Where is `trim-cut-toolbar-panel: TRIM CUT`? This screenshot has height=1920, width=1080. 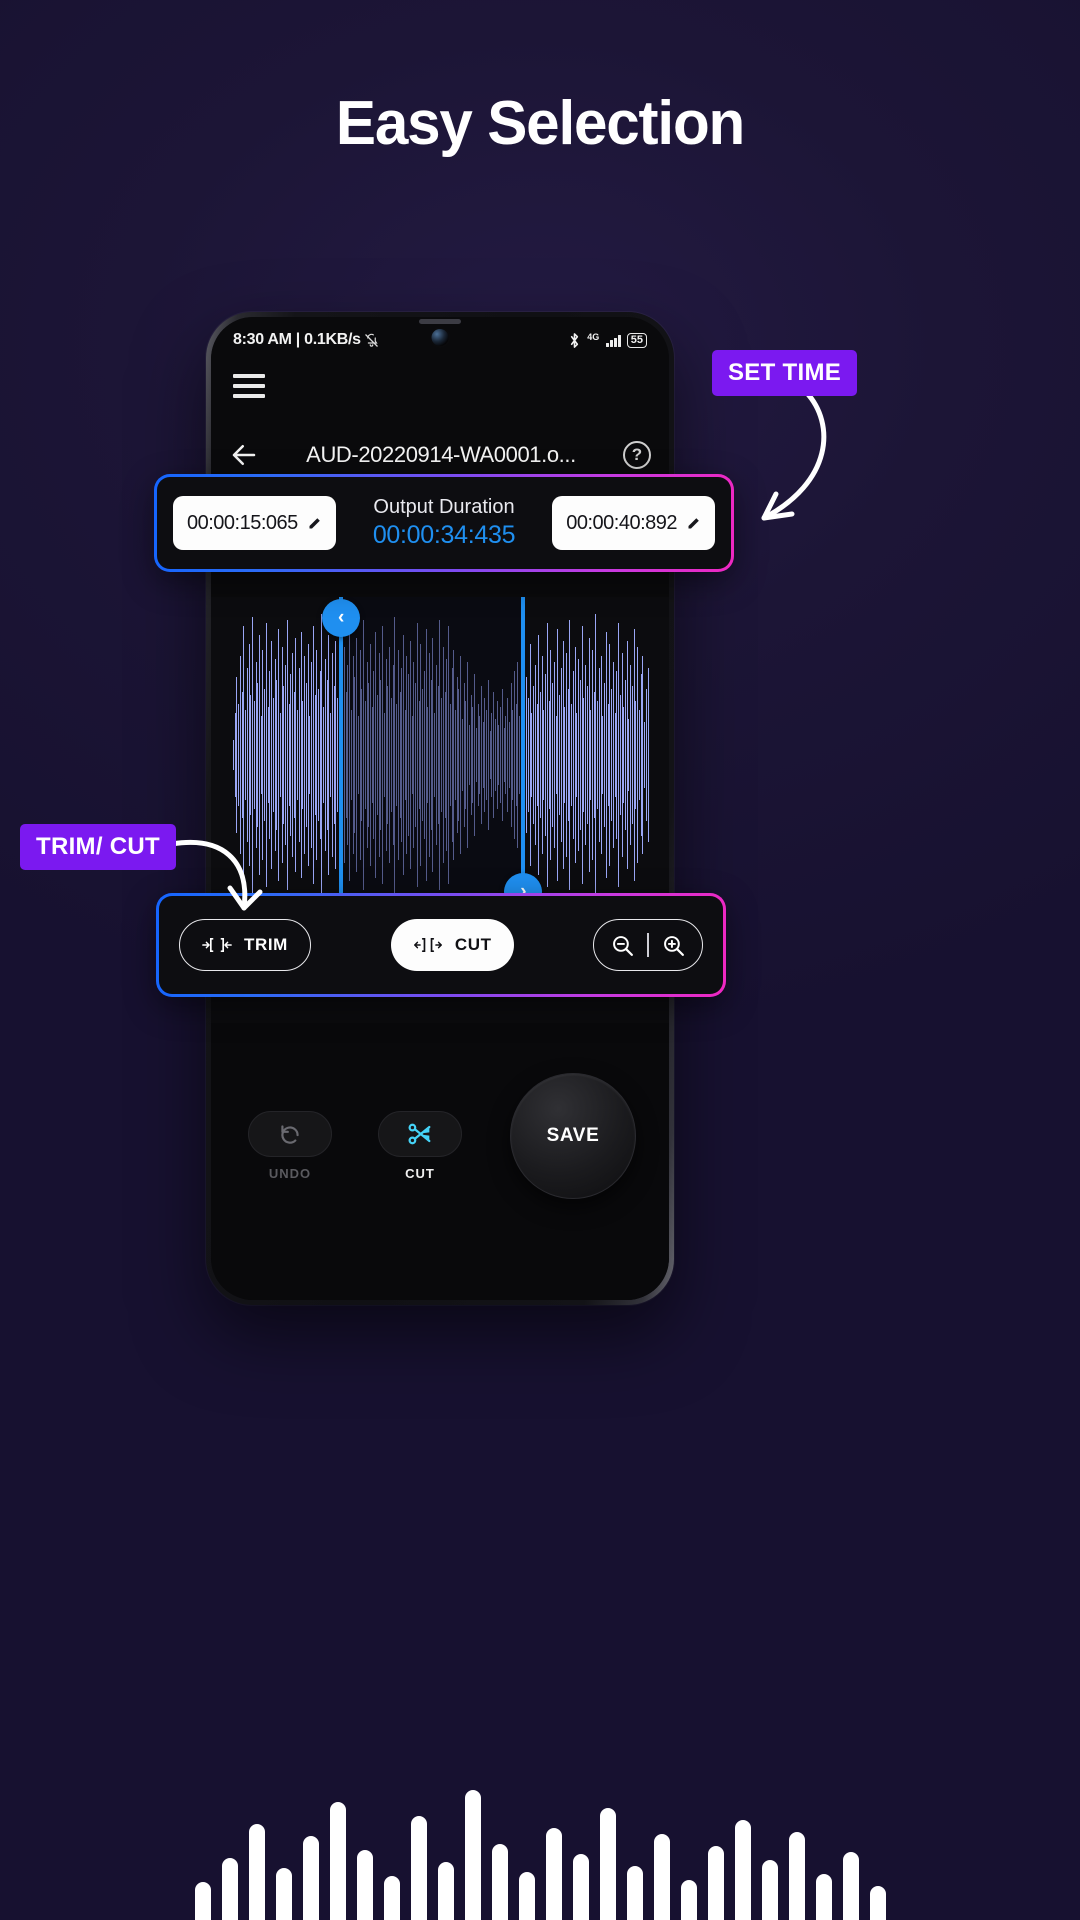 trim-cut-toolbar-panel: TRIM CUT is located at coordinates (441, 945).